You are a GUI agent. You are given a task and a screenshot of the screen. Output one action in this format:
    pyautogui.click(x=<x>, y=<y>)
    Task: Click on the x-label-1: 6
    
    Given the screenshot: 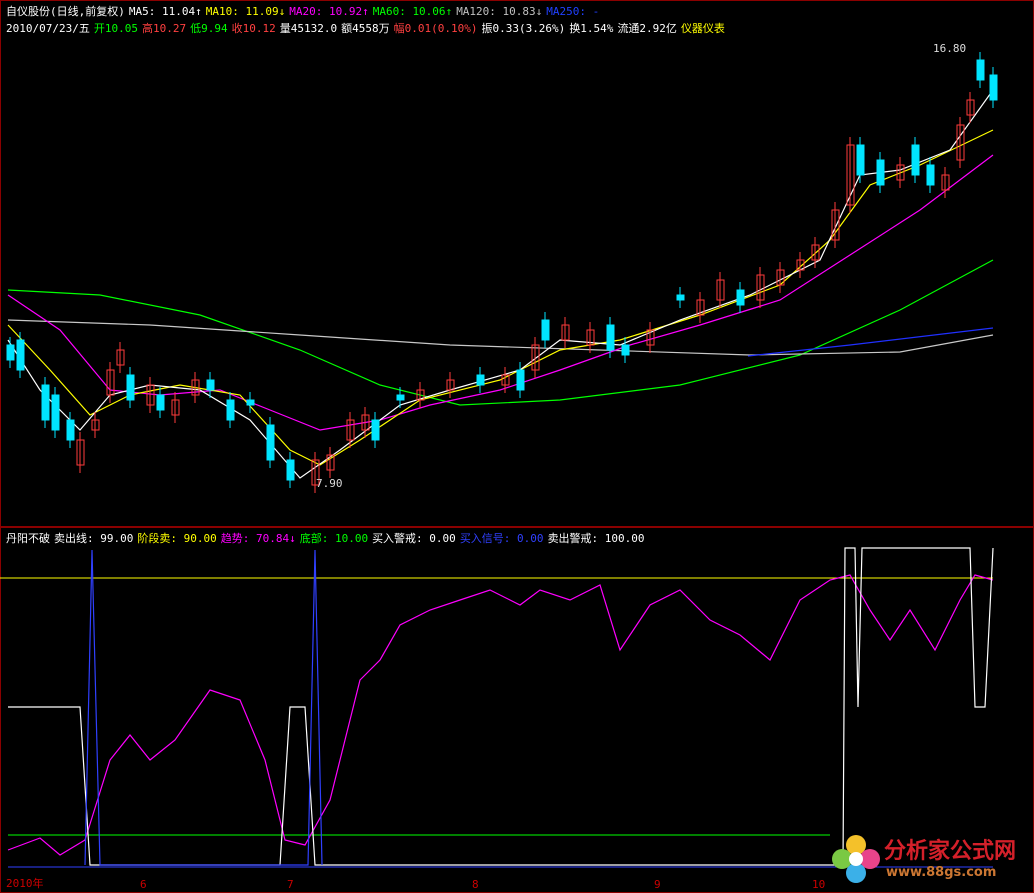 What is the action you would take?
    pyautogui.click(x=143, y=884)
    